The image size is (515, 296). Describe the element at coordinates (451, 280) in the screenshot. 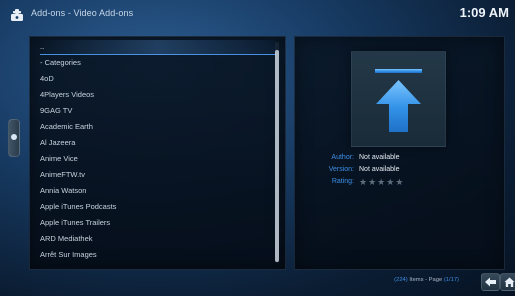

I see `page-indicator: (1/17)` at that location.